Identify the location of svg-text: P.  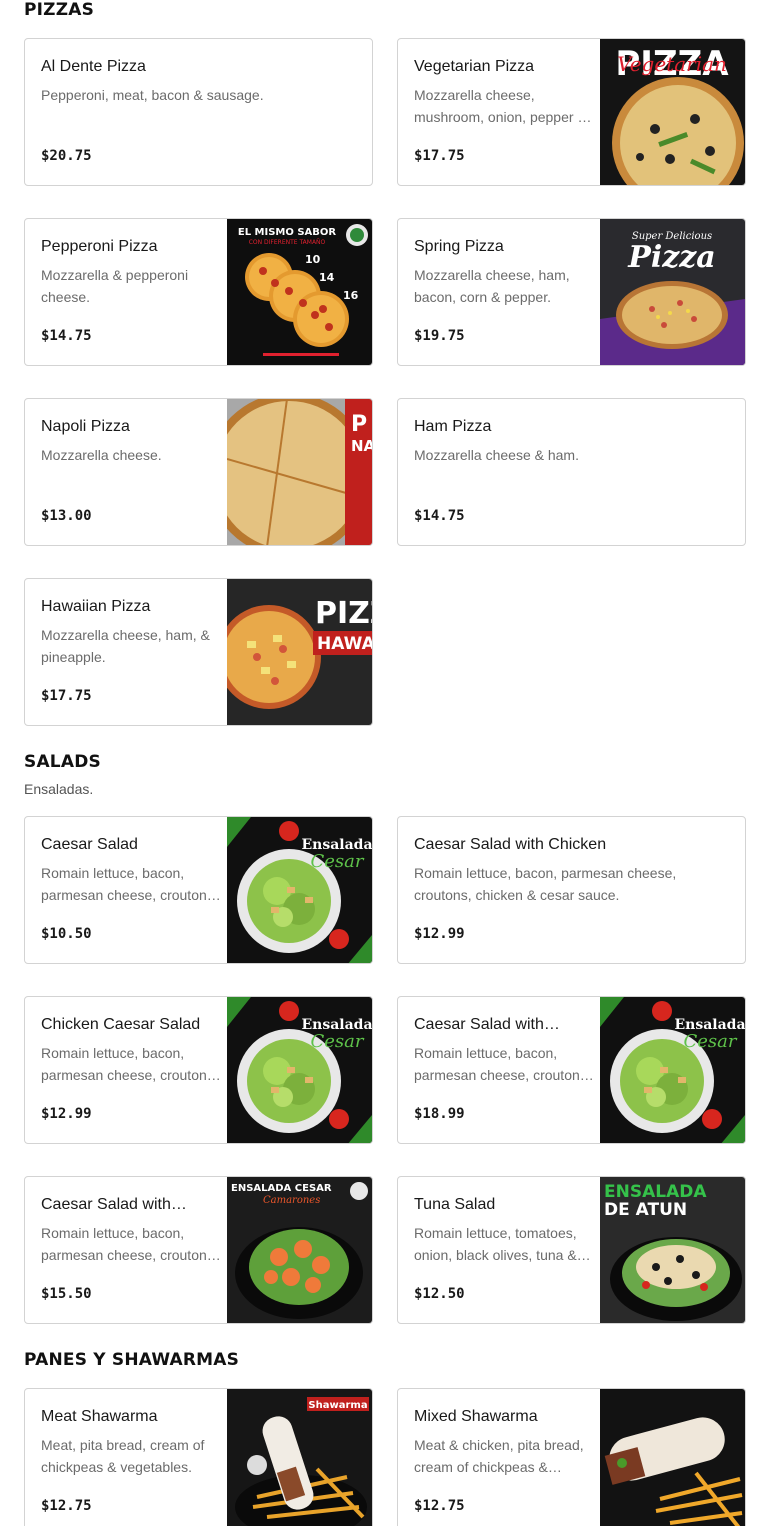
(359, 424).